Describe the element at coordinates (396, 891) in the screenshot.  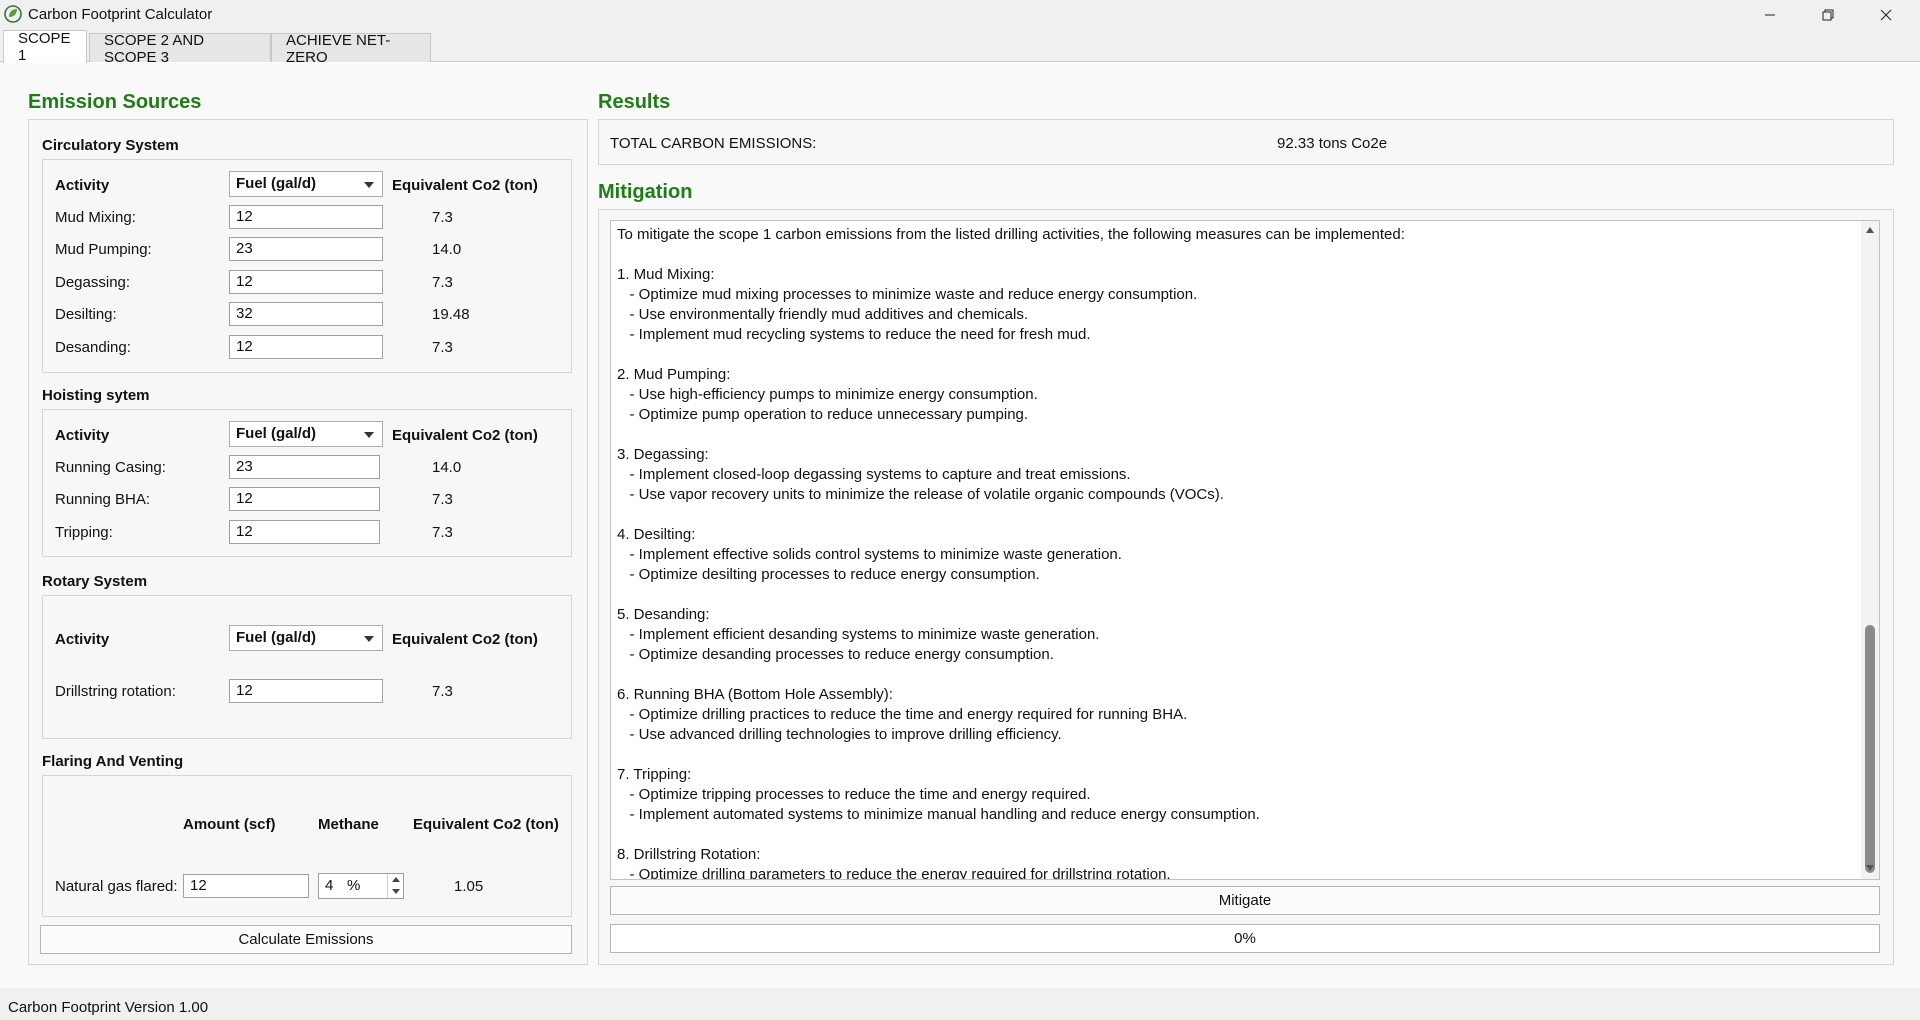
I see `spin-down-icon` at that location.